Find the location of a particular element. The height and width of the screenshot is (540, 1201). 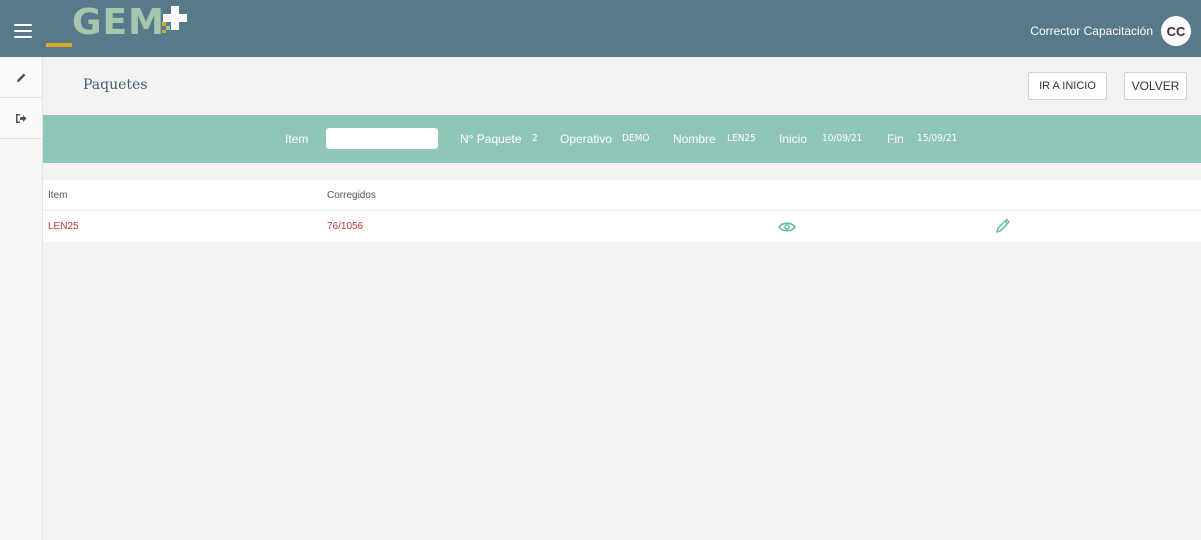

logo-underscore is located at coordinates (59, 45).